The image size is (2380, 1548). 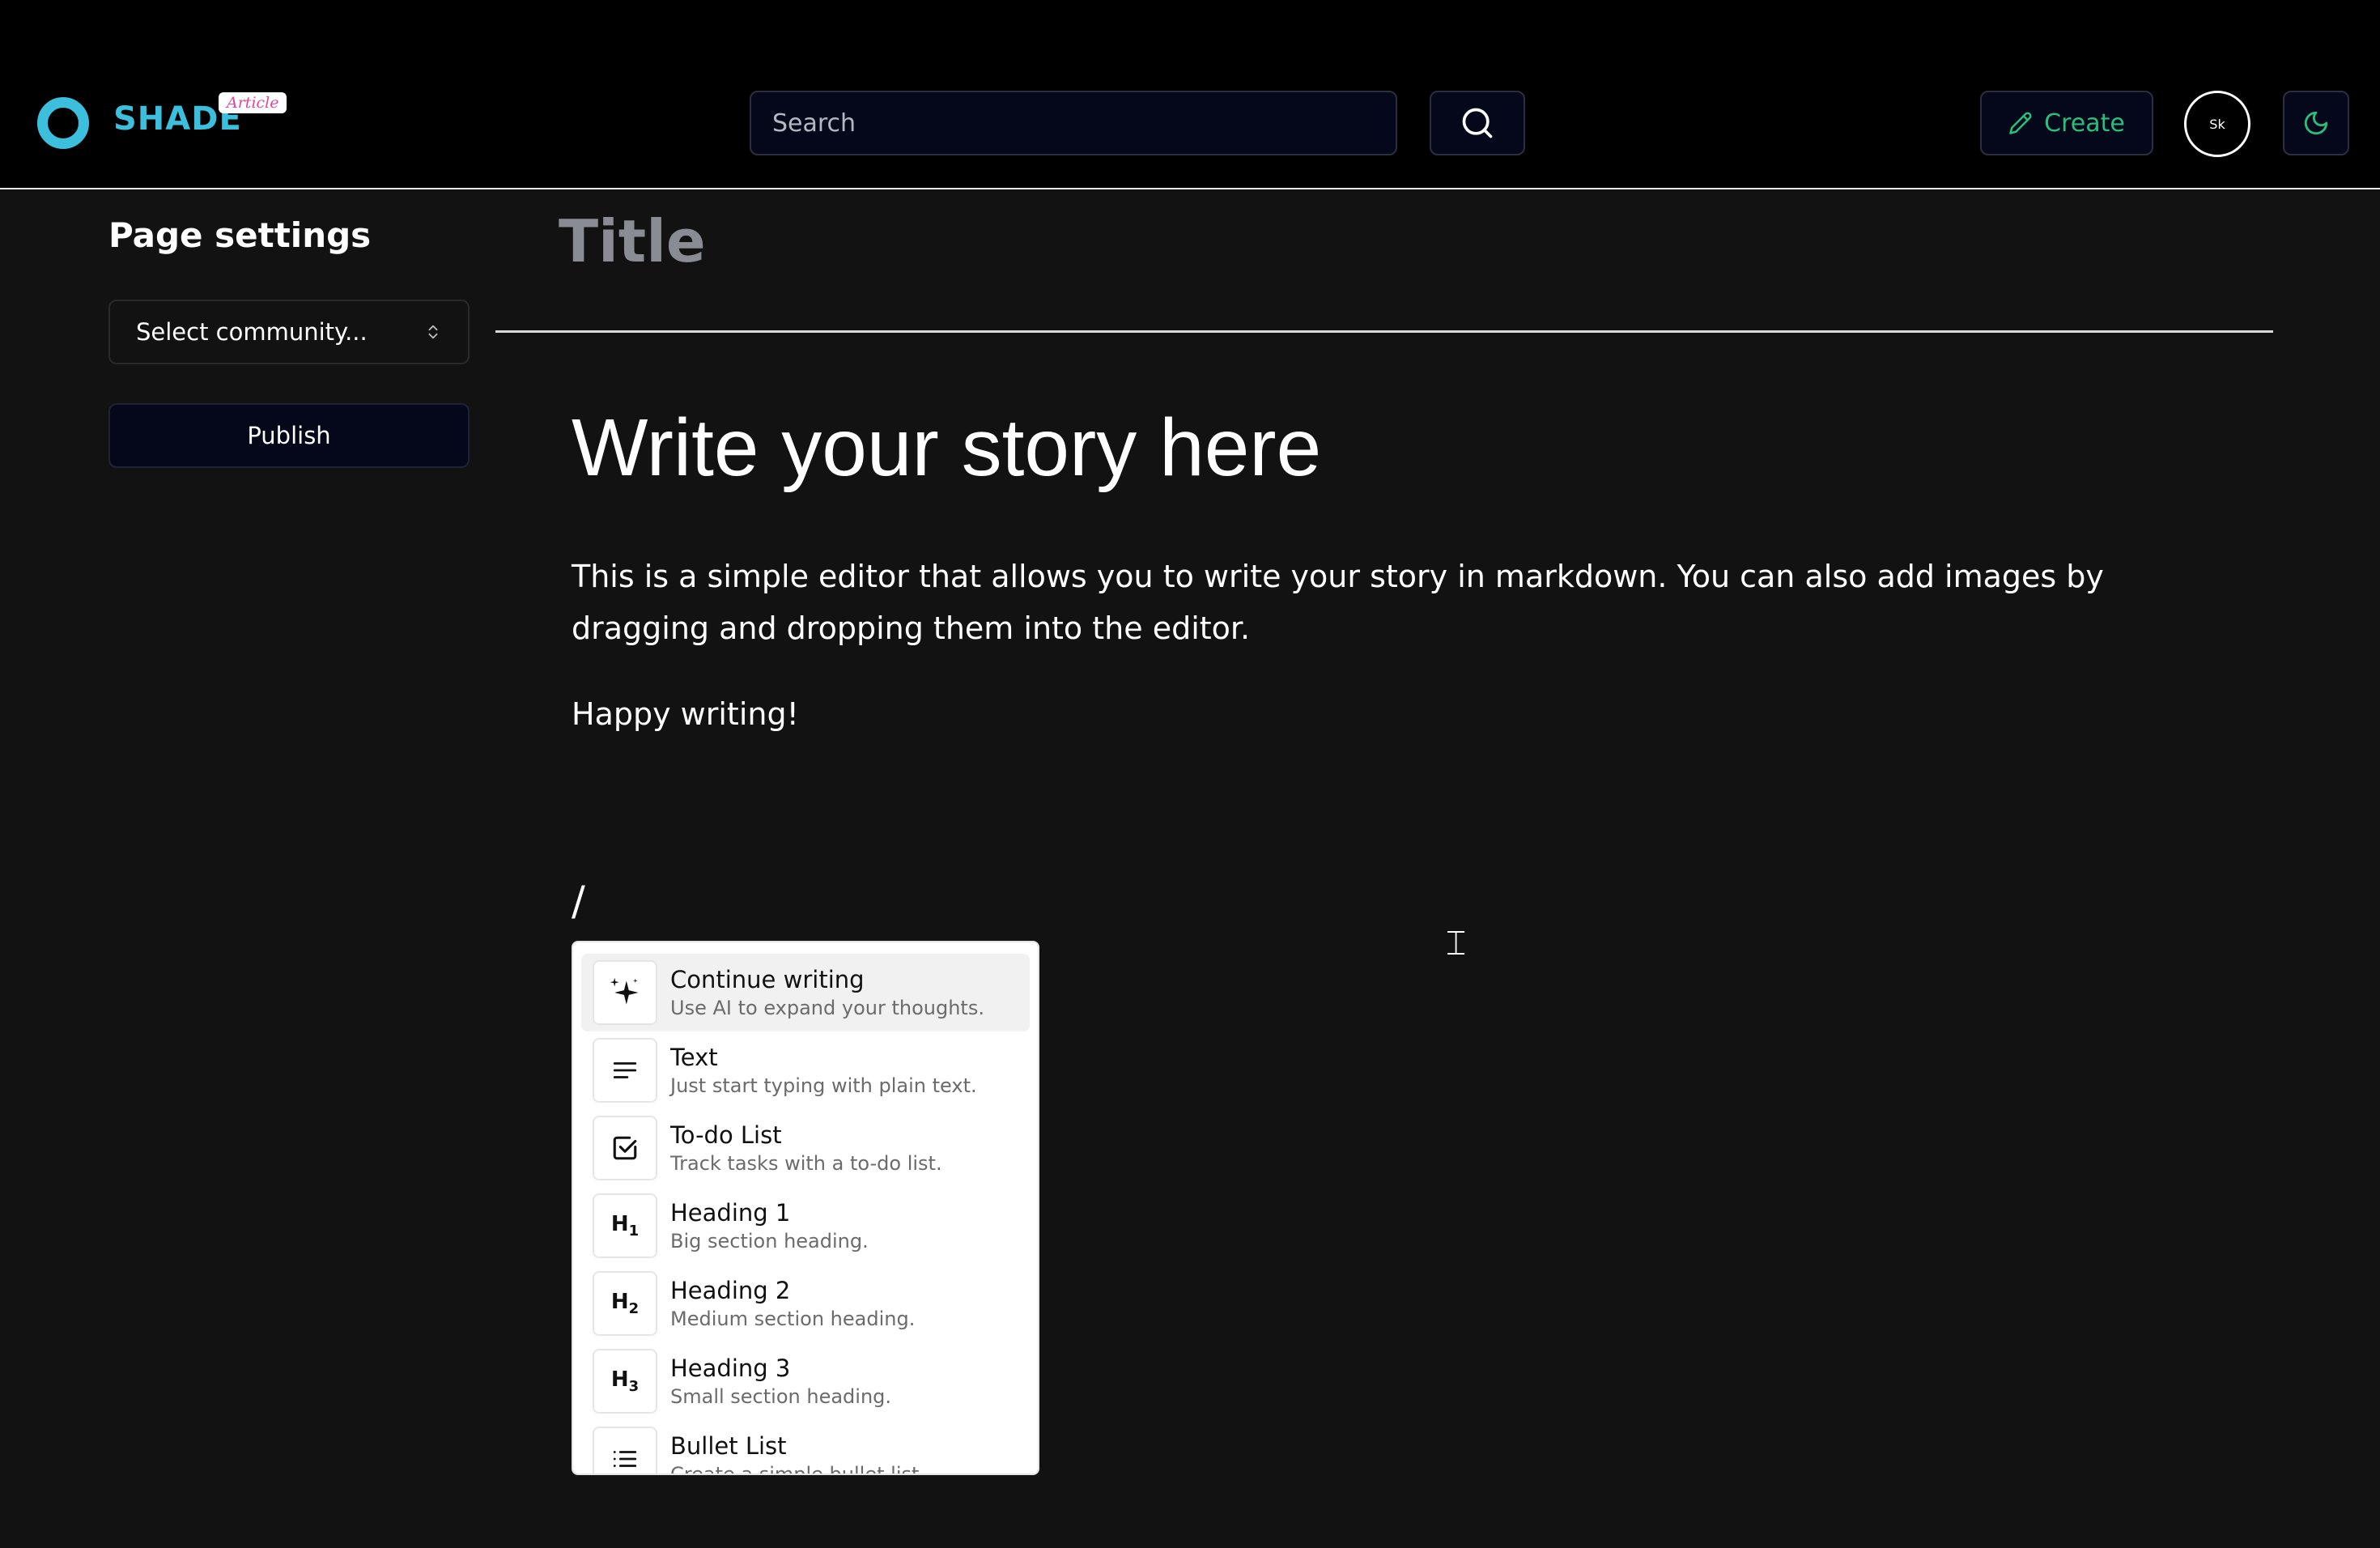 What do you see at coordinates (806, 1303) in the screenshot?
I see `command-item-heading-2: H2 Heading 2 Medium section heading.` at bounding box center [806, 1303].